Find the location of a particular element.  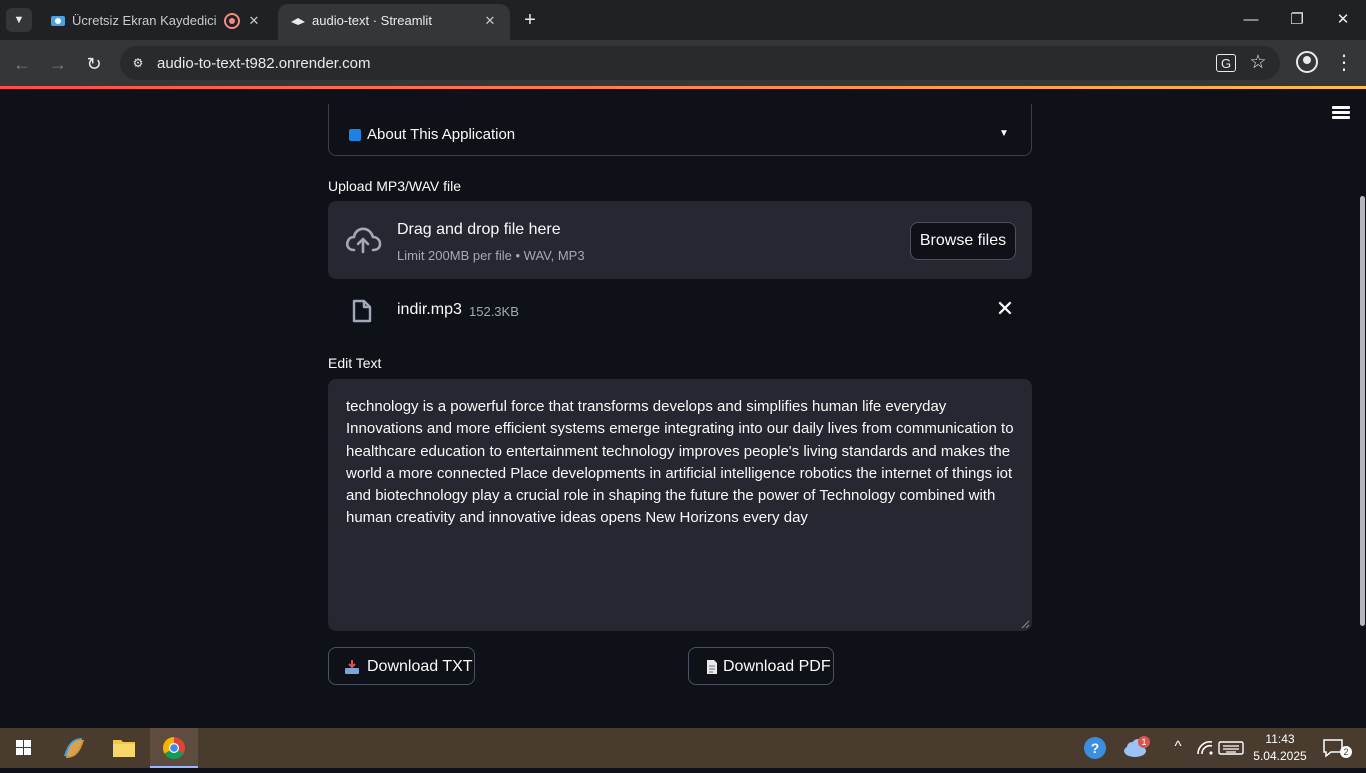

download-pdf-label: Download PDF is located at coordinates (777, 666).